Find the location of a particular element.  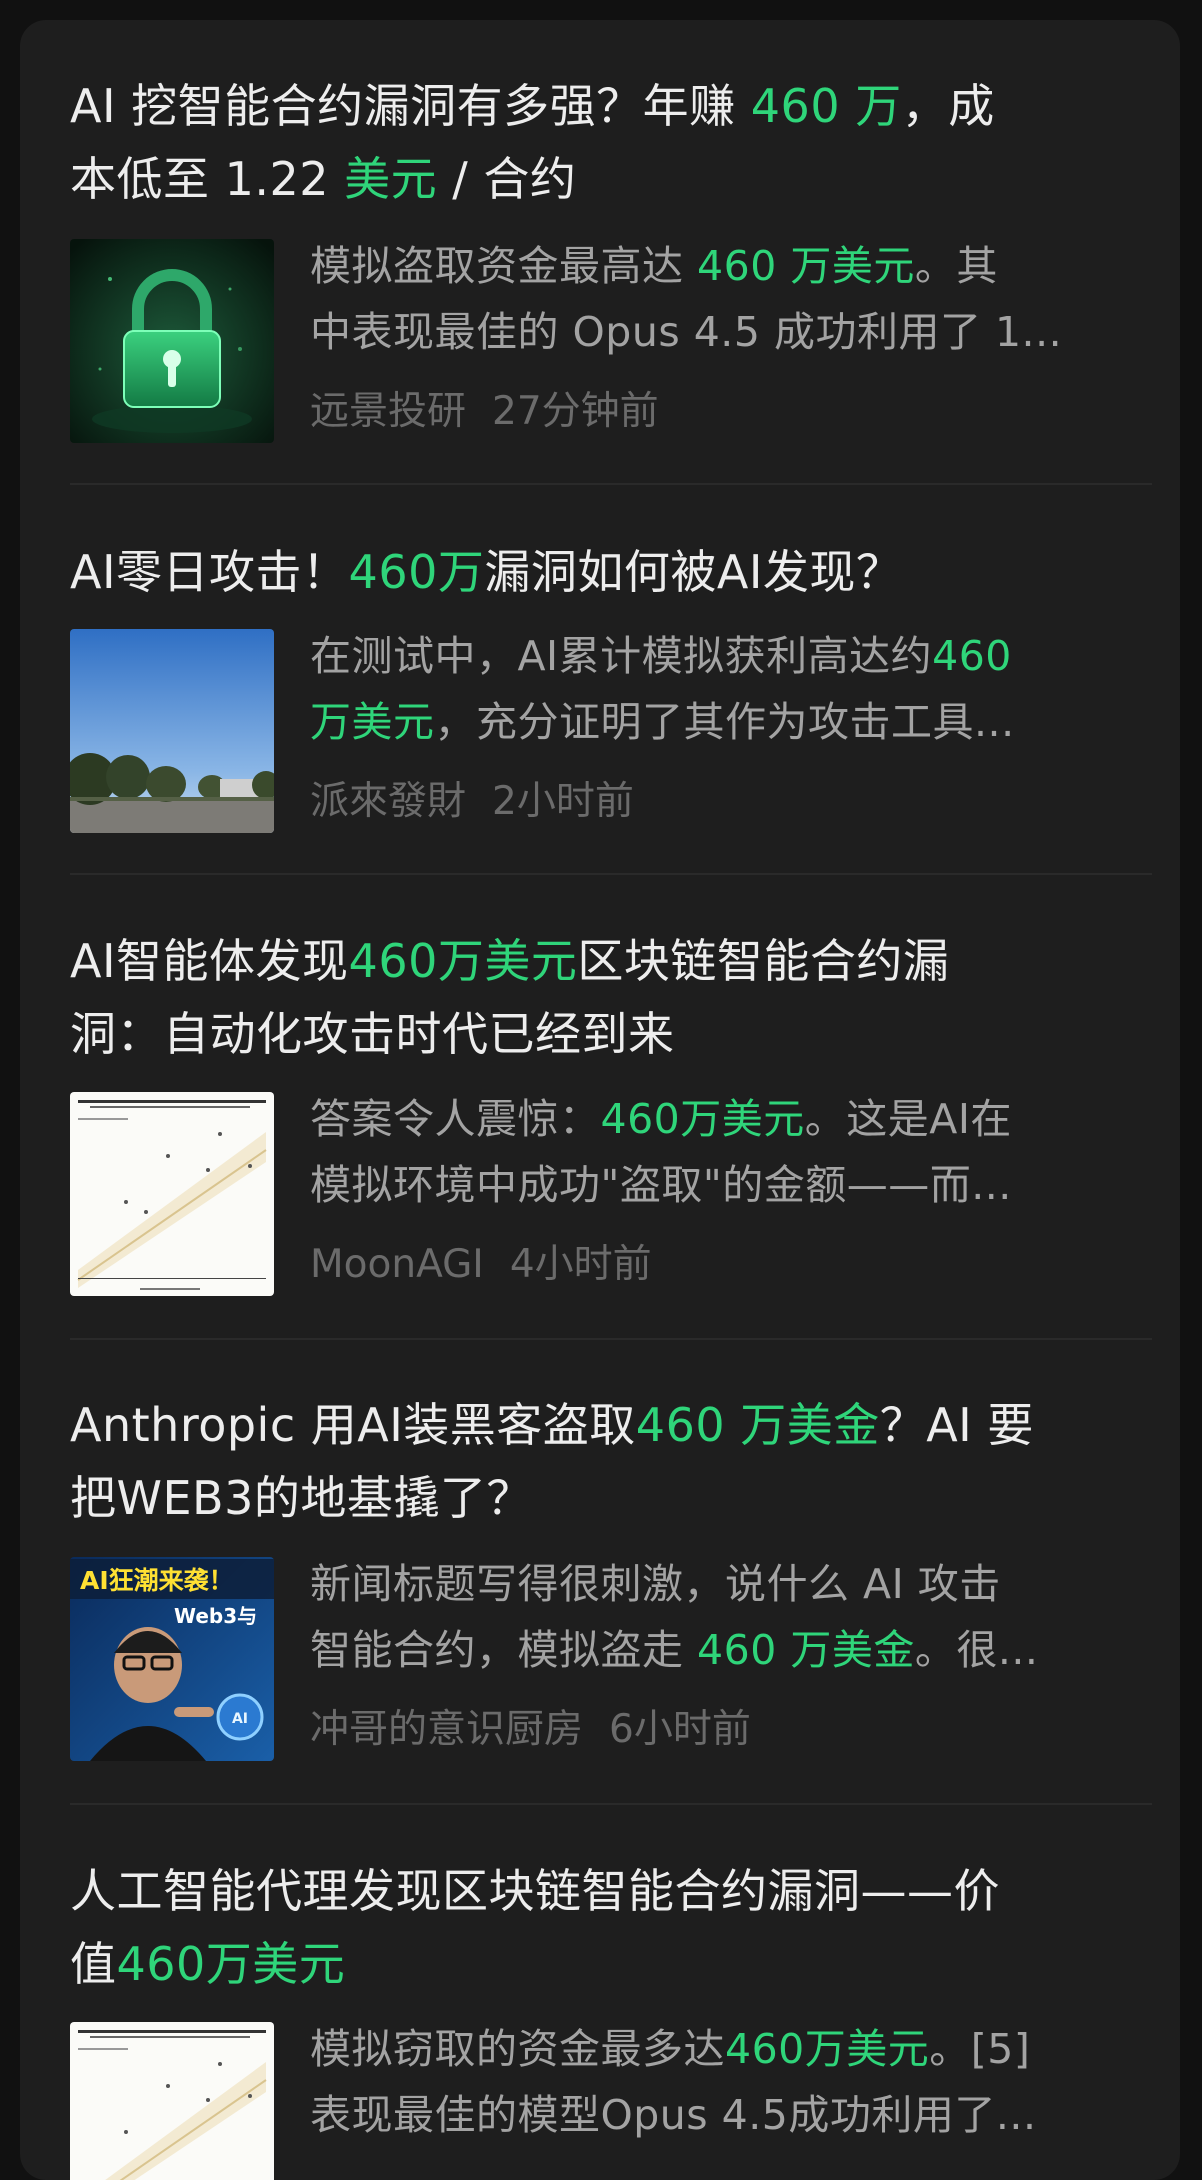

snippet-line: 新闻标题写得很刺激，说什么 AI 攻击 is located at coordinates (731, 1584).